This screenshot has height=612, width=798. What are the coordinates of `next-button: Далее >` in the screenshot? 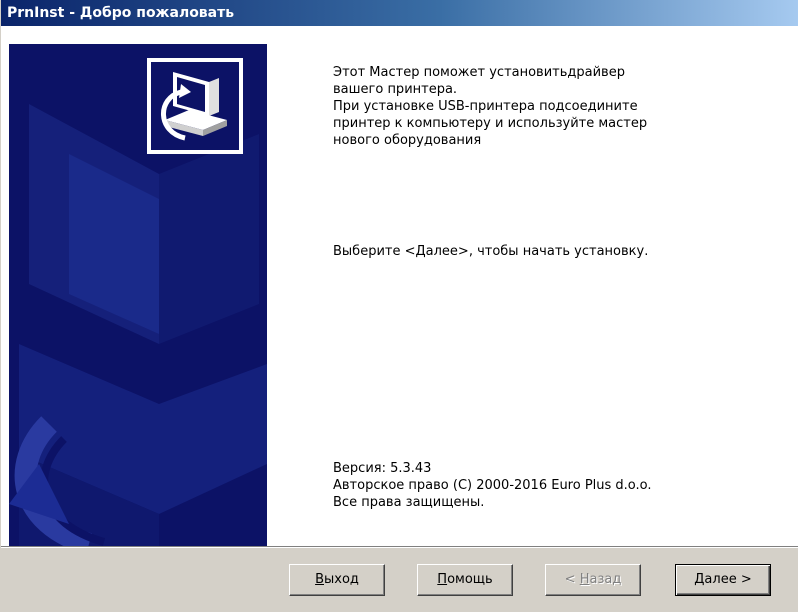 It's located at (723, 580).